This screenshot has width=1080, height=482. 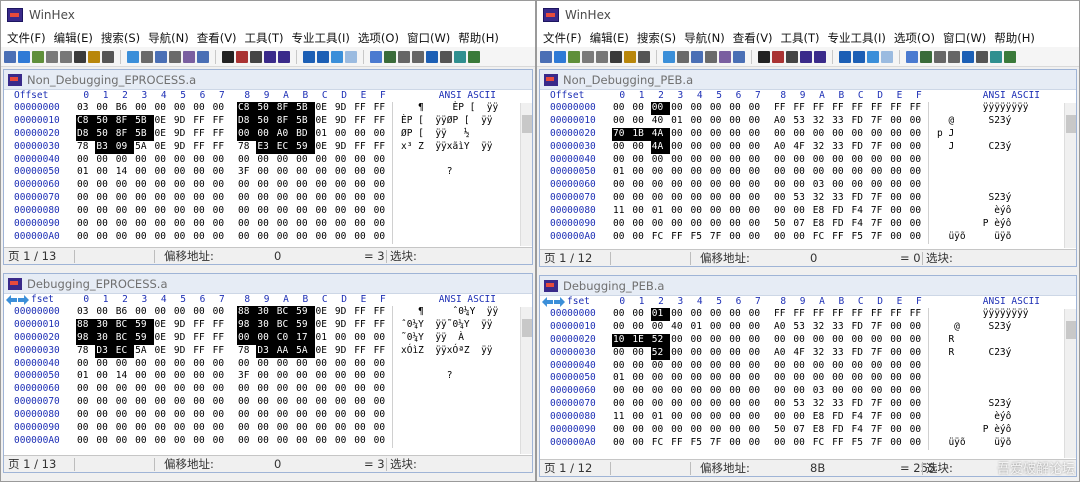 What do you see at coordinates (1002, 314) in the screenshot?
I see `ansi-text: ÿÿÿÿÿÿÿÿ` at bounding box center [1002, 314].